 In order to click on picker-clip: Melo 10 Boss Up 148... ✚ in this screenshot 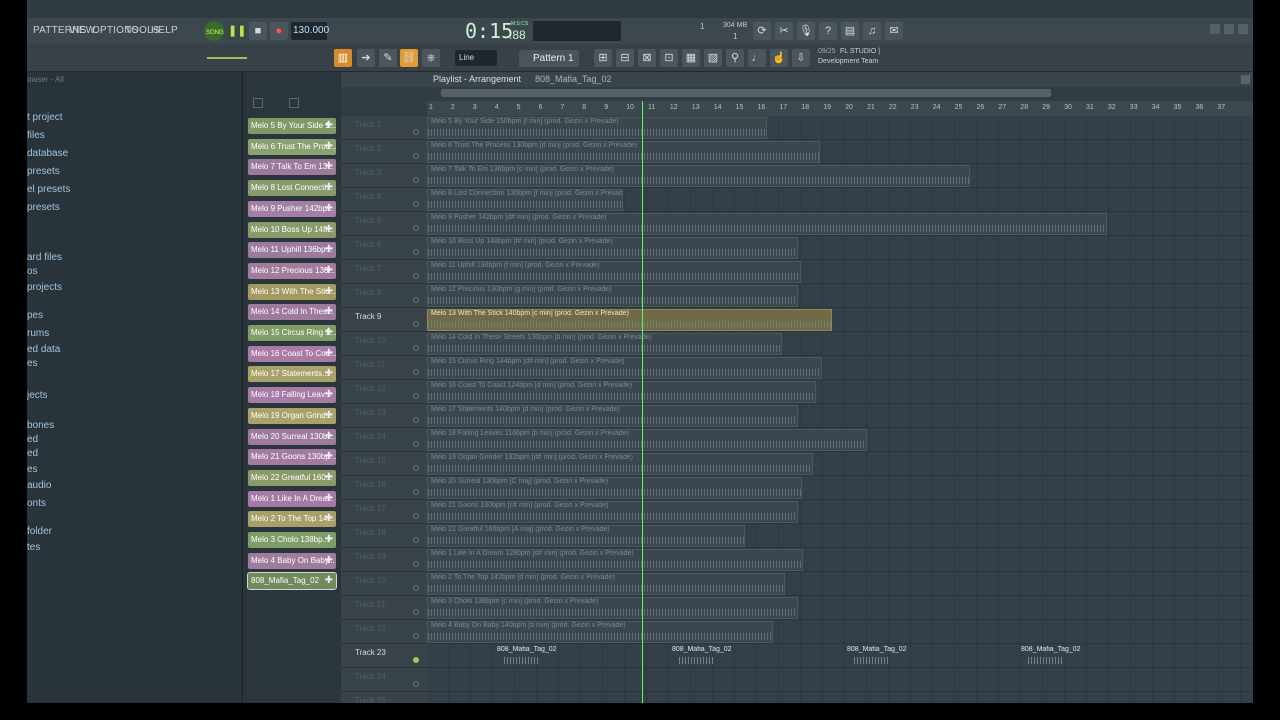, I will do `click(292, 229)`.